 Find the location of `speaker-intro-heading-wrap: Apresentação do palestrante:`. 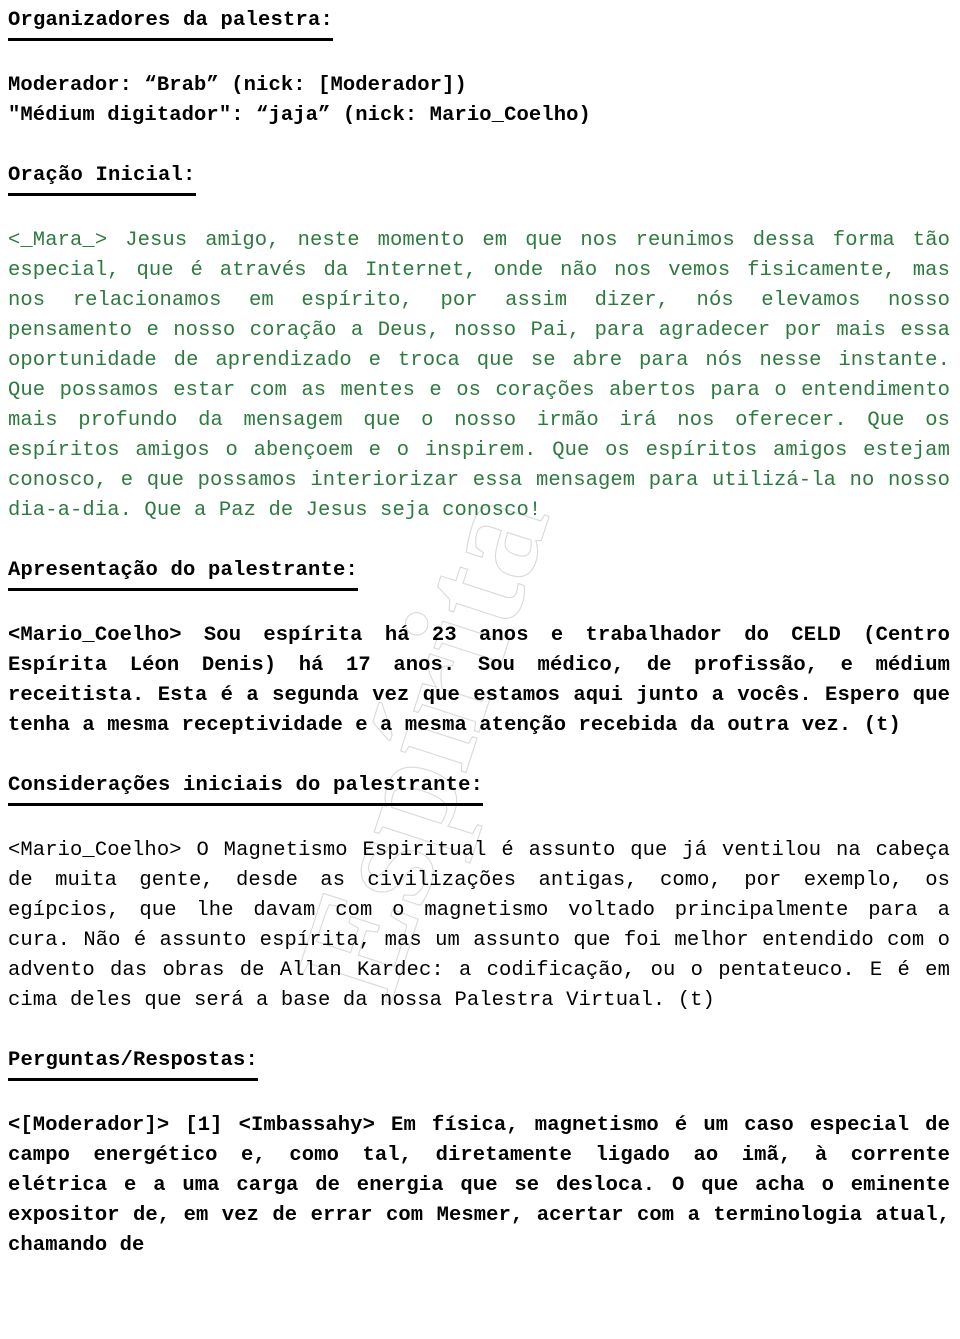

speaker-intro-heading-wrap: Apresentação do palestrante: is located at coordinates (479, 573).